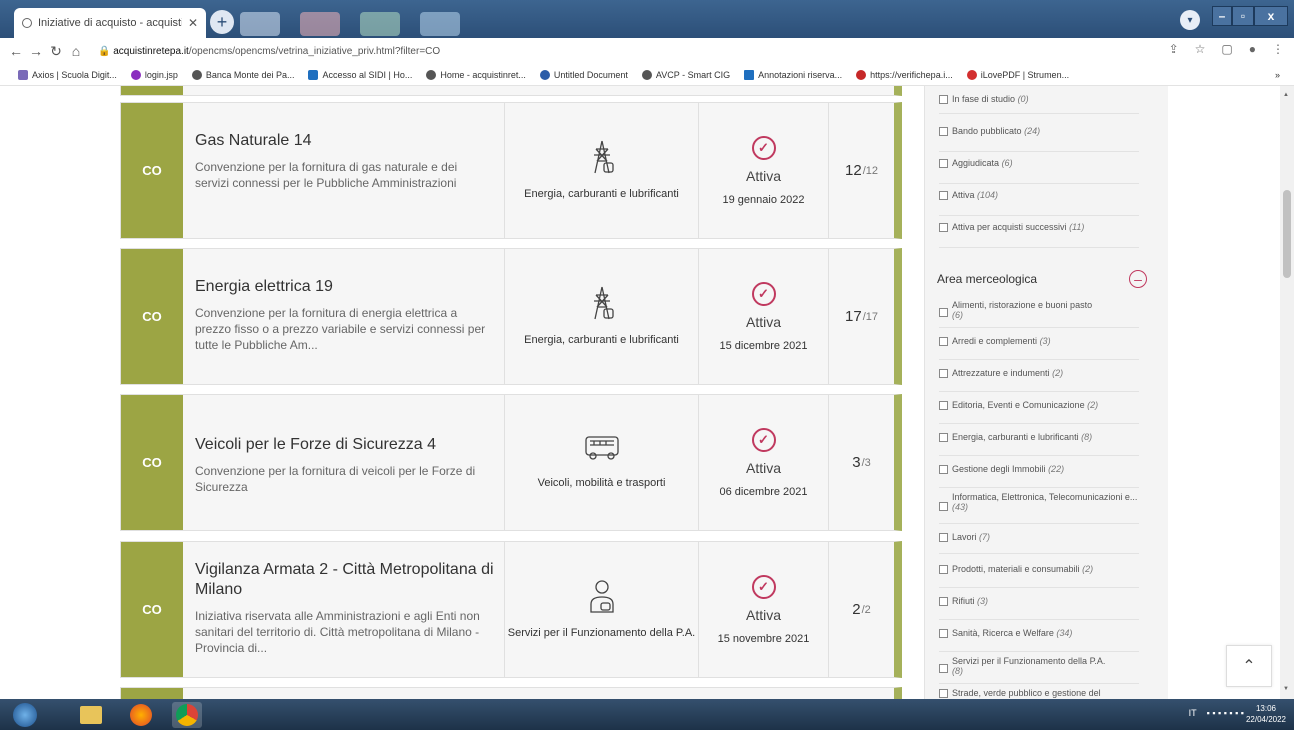  What do you see at coordinates (1039, 347) in the screenshot?
I see `filter-area-item: Arredi e complementi (3)` at bounding box center [1039, 347].